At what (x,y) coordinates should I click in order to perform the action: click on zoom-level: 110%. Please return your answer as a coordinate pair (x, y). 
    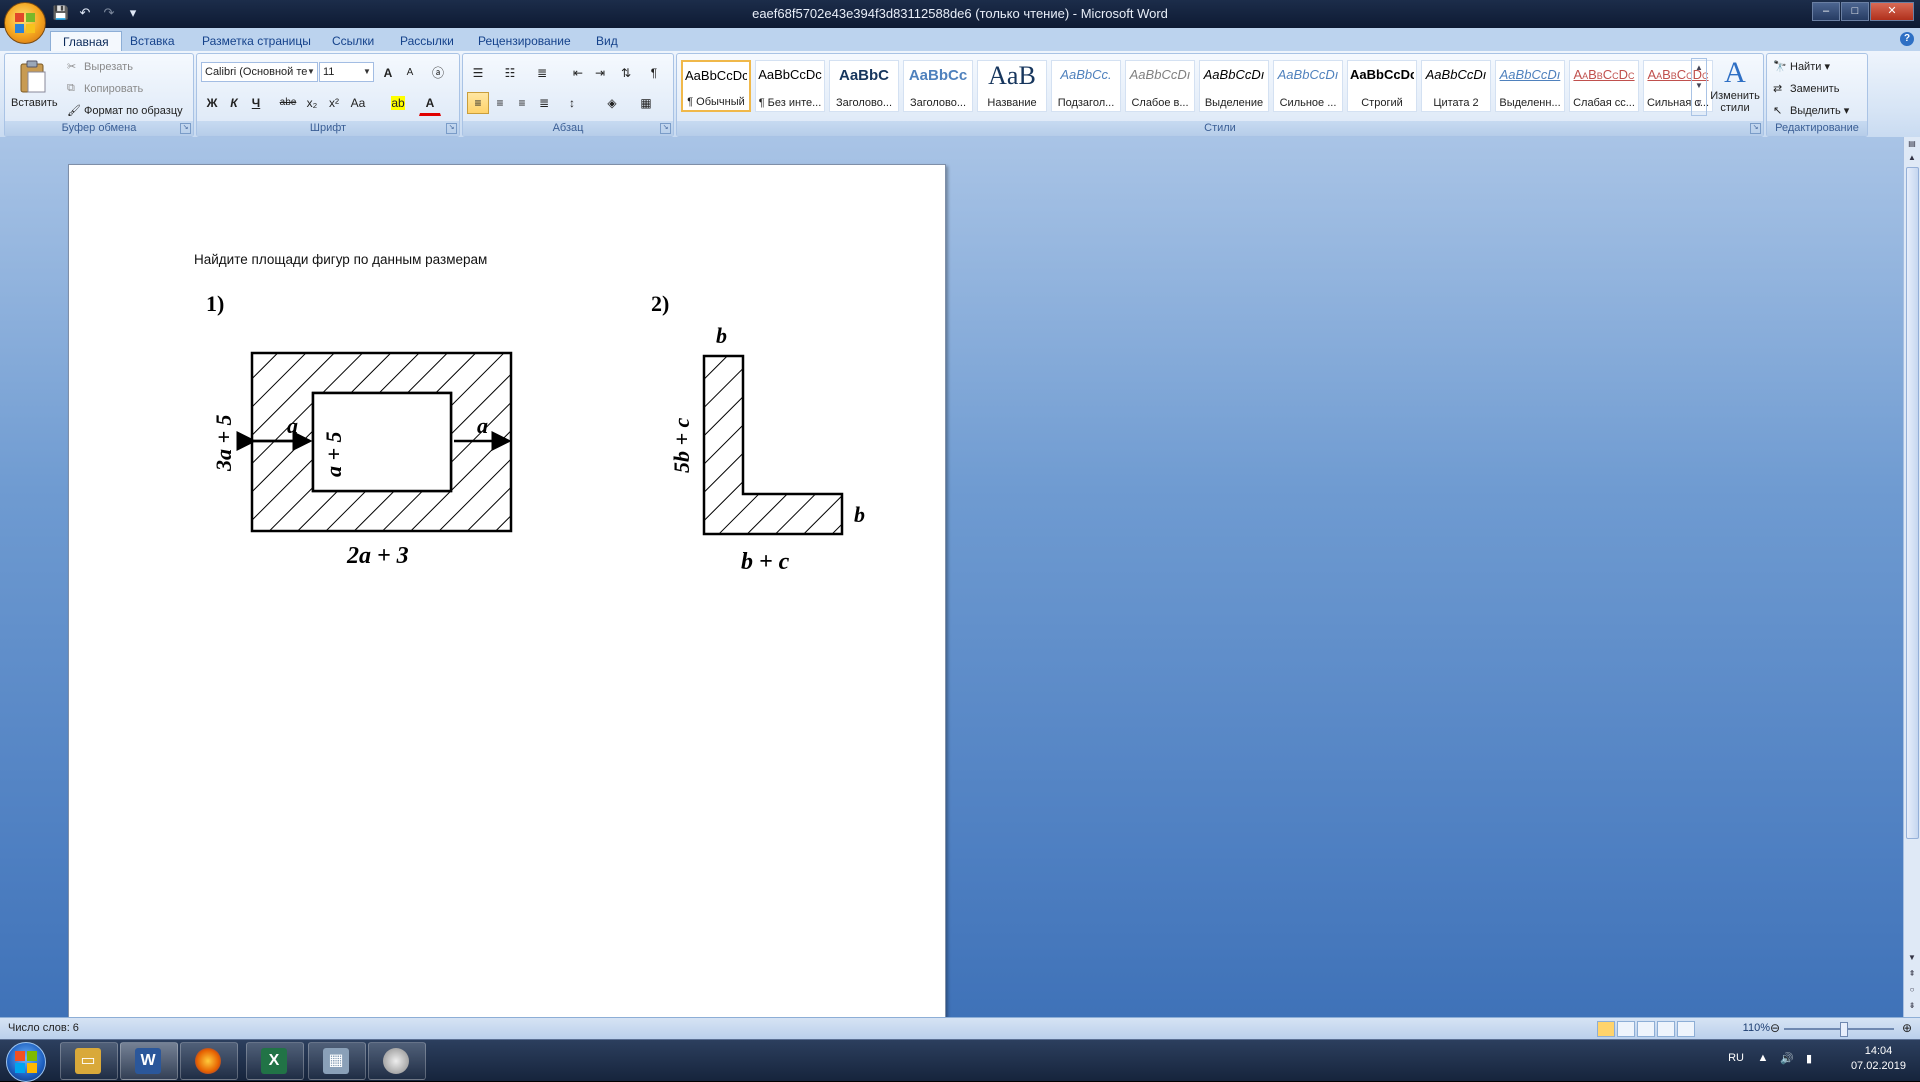
    Looking at the image, I should click on (1756, 1028).